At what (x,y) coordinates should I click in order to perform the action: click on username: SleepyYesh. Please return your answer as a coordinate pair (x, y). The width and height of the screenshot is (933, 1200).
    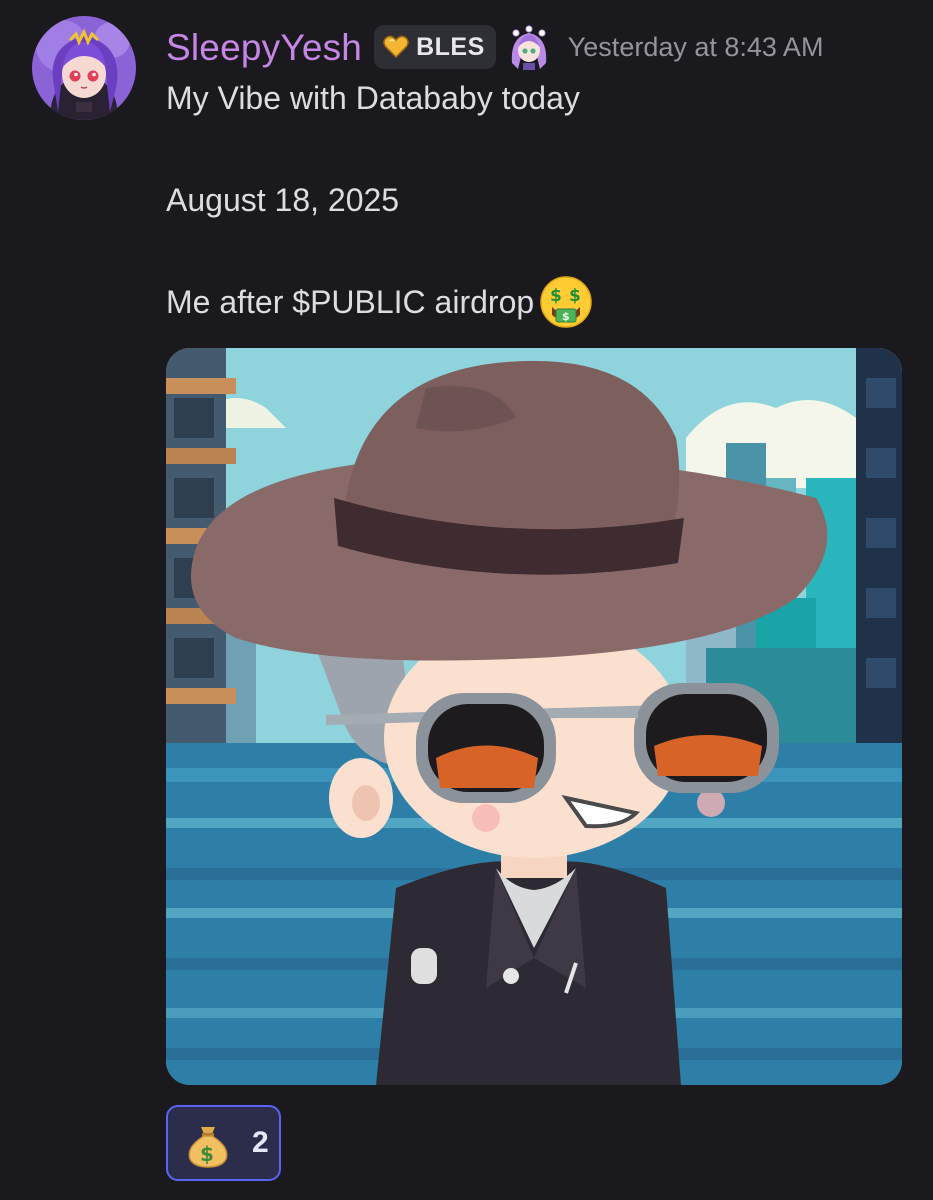
    Looking at the image, I should click on (264, 47).